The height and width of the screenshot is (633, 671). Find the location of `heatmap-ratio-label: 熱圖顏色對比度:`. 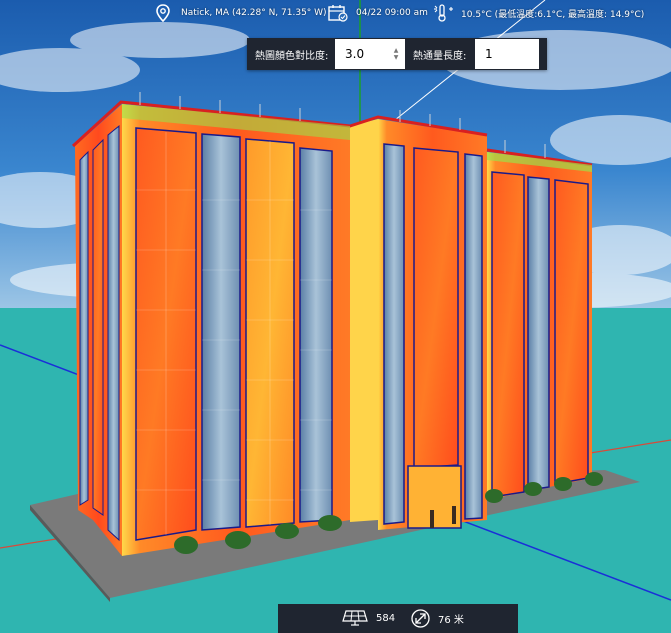

heatmap-ratio-label: 熱圖顏色對比度: is located at coordinates (292, 56).